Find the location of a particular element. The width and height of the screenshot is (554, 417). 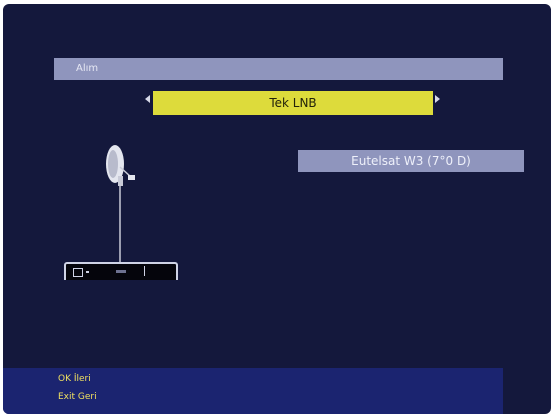

exit-hint: Exit Geri is located at coordinates (77, 397).